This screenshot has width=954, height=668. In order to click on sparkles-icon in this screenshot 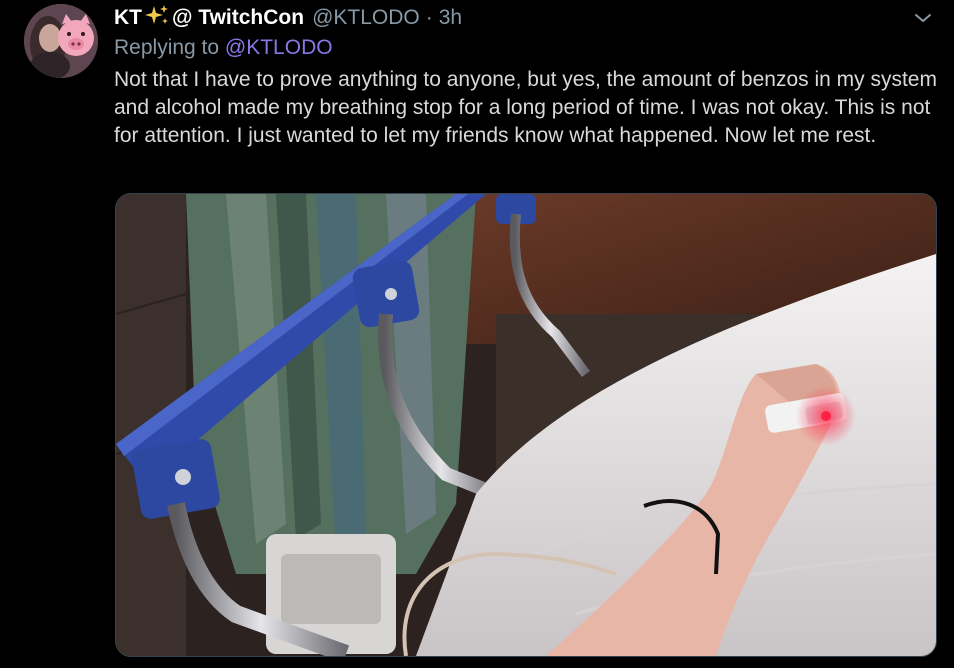, I will do `click(157, 18)`.